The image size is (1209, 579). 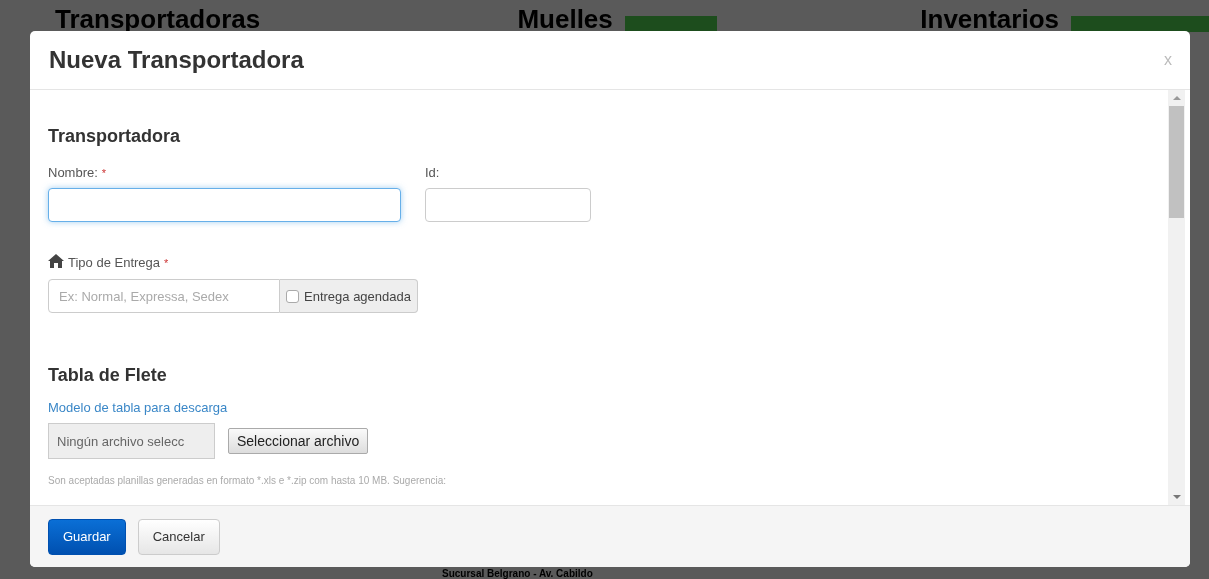 I want to click on select-file-button: Seleccionar archivo, so click(x=298, y=441).